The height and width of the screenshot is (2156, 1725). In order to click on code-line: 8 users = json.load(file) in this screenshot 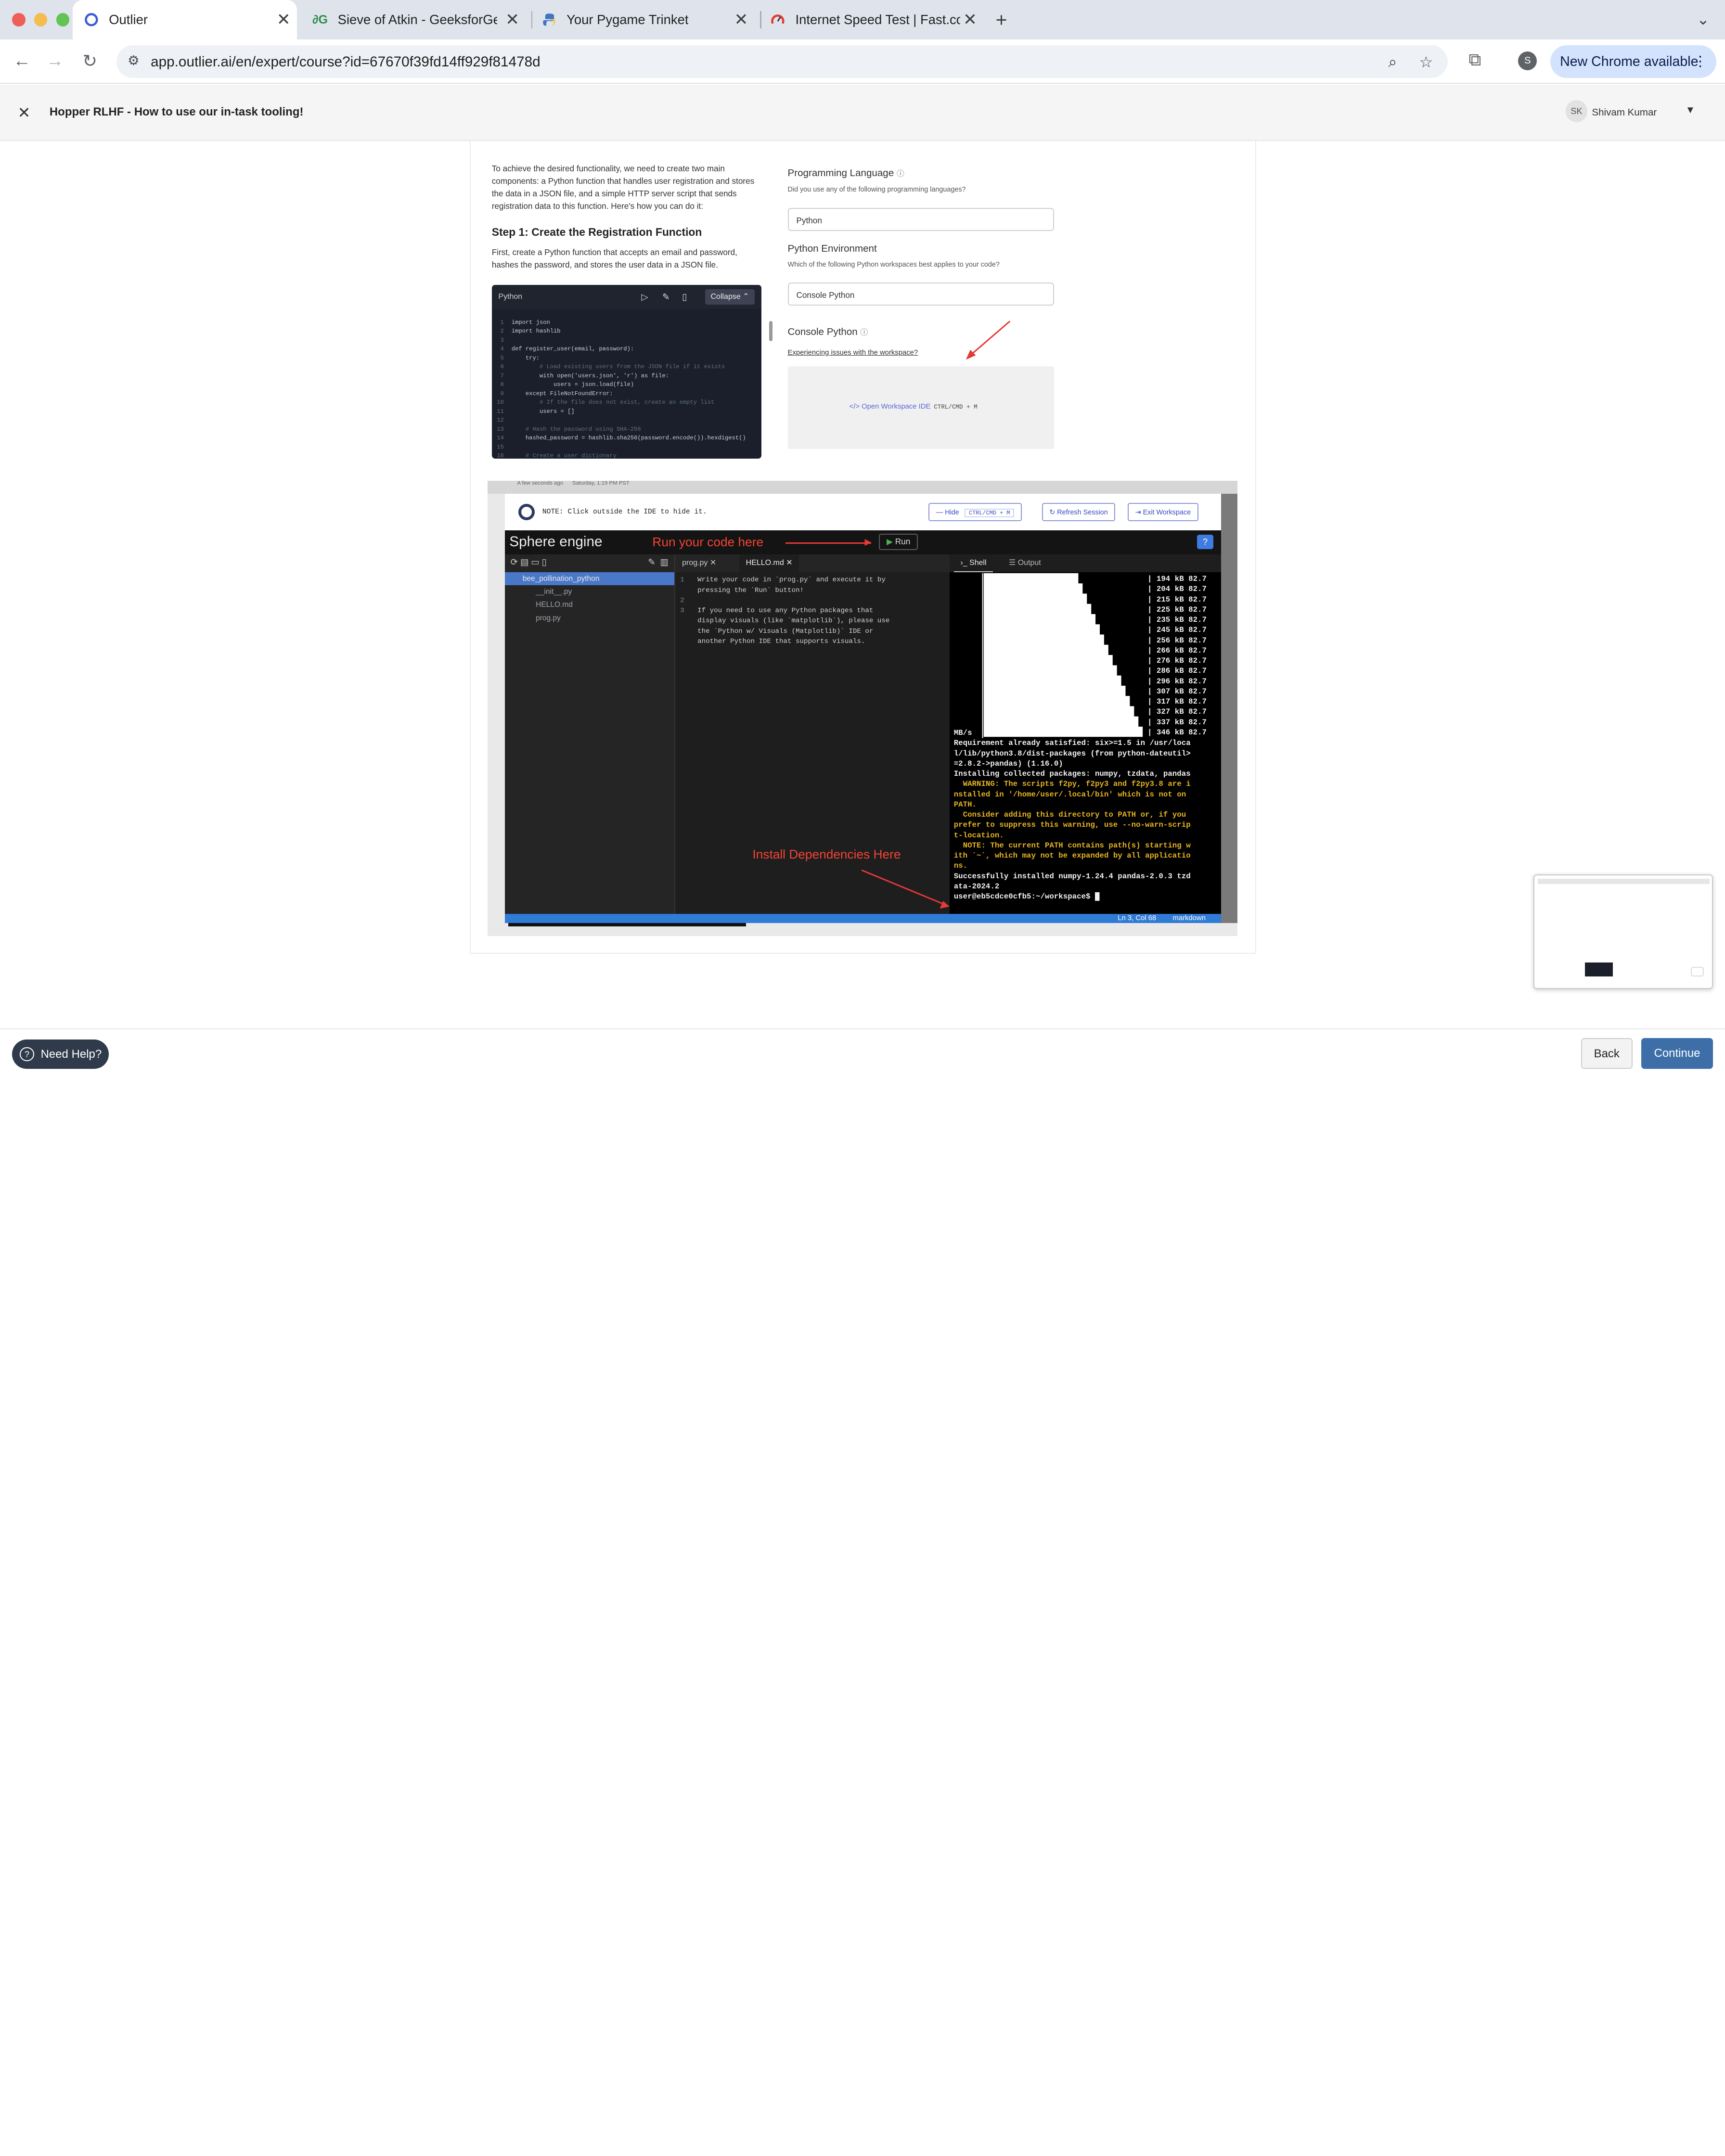, I will do `click(567, 384)`.